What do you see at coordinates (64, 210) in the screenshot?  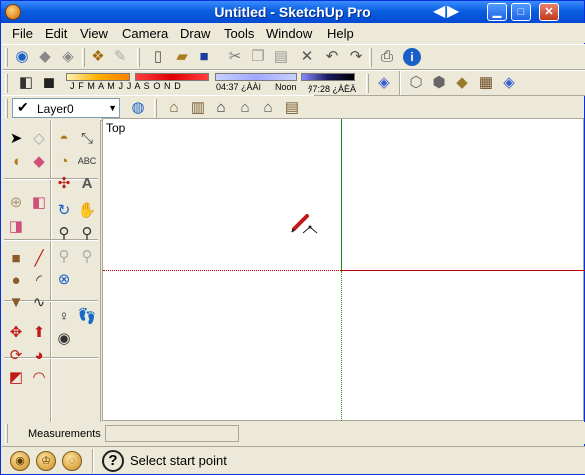 I see `orbit-icon: ↻` at bounding box center [64, 210].